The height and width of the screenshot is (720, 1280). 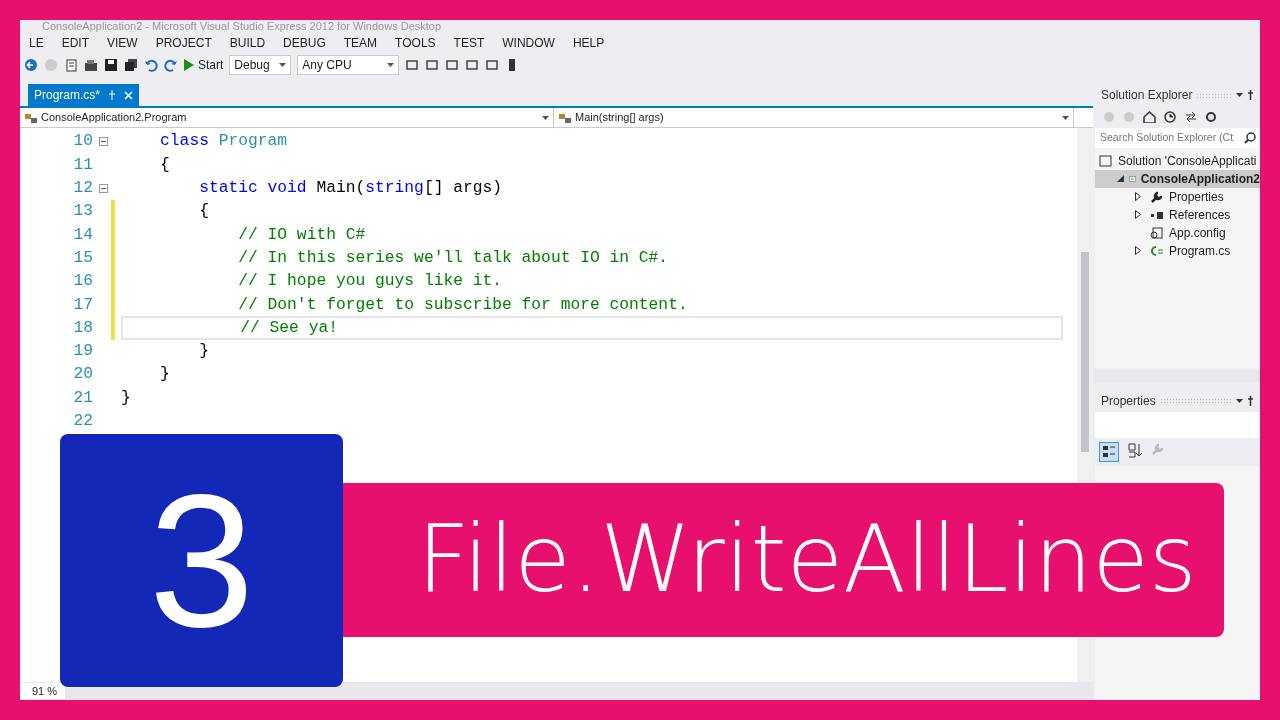 I want to click on categorized-icon, so click(x=1109, y=451).